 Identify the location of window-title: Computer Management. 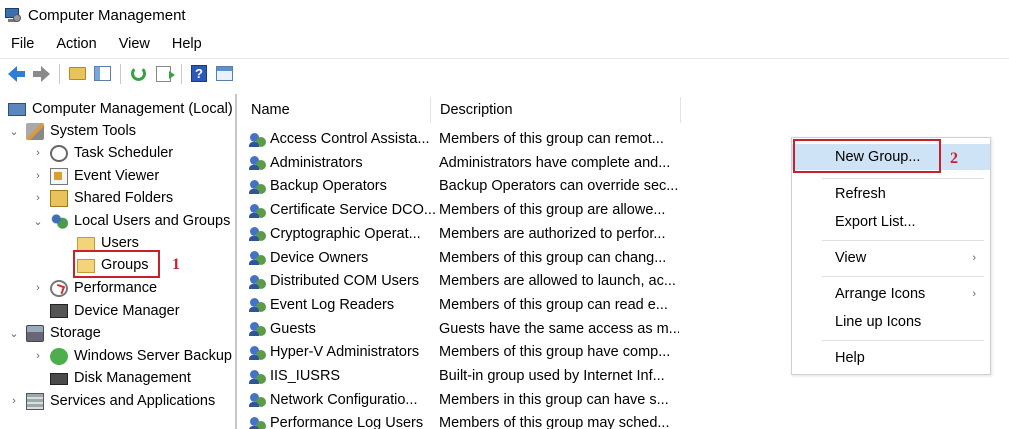
(107, 15).